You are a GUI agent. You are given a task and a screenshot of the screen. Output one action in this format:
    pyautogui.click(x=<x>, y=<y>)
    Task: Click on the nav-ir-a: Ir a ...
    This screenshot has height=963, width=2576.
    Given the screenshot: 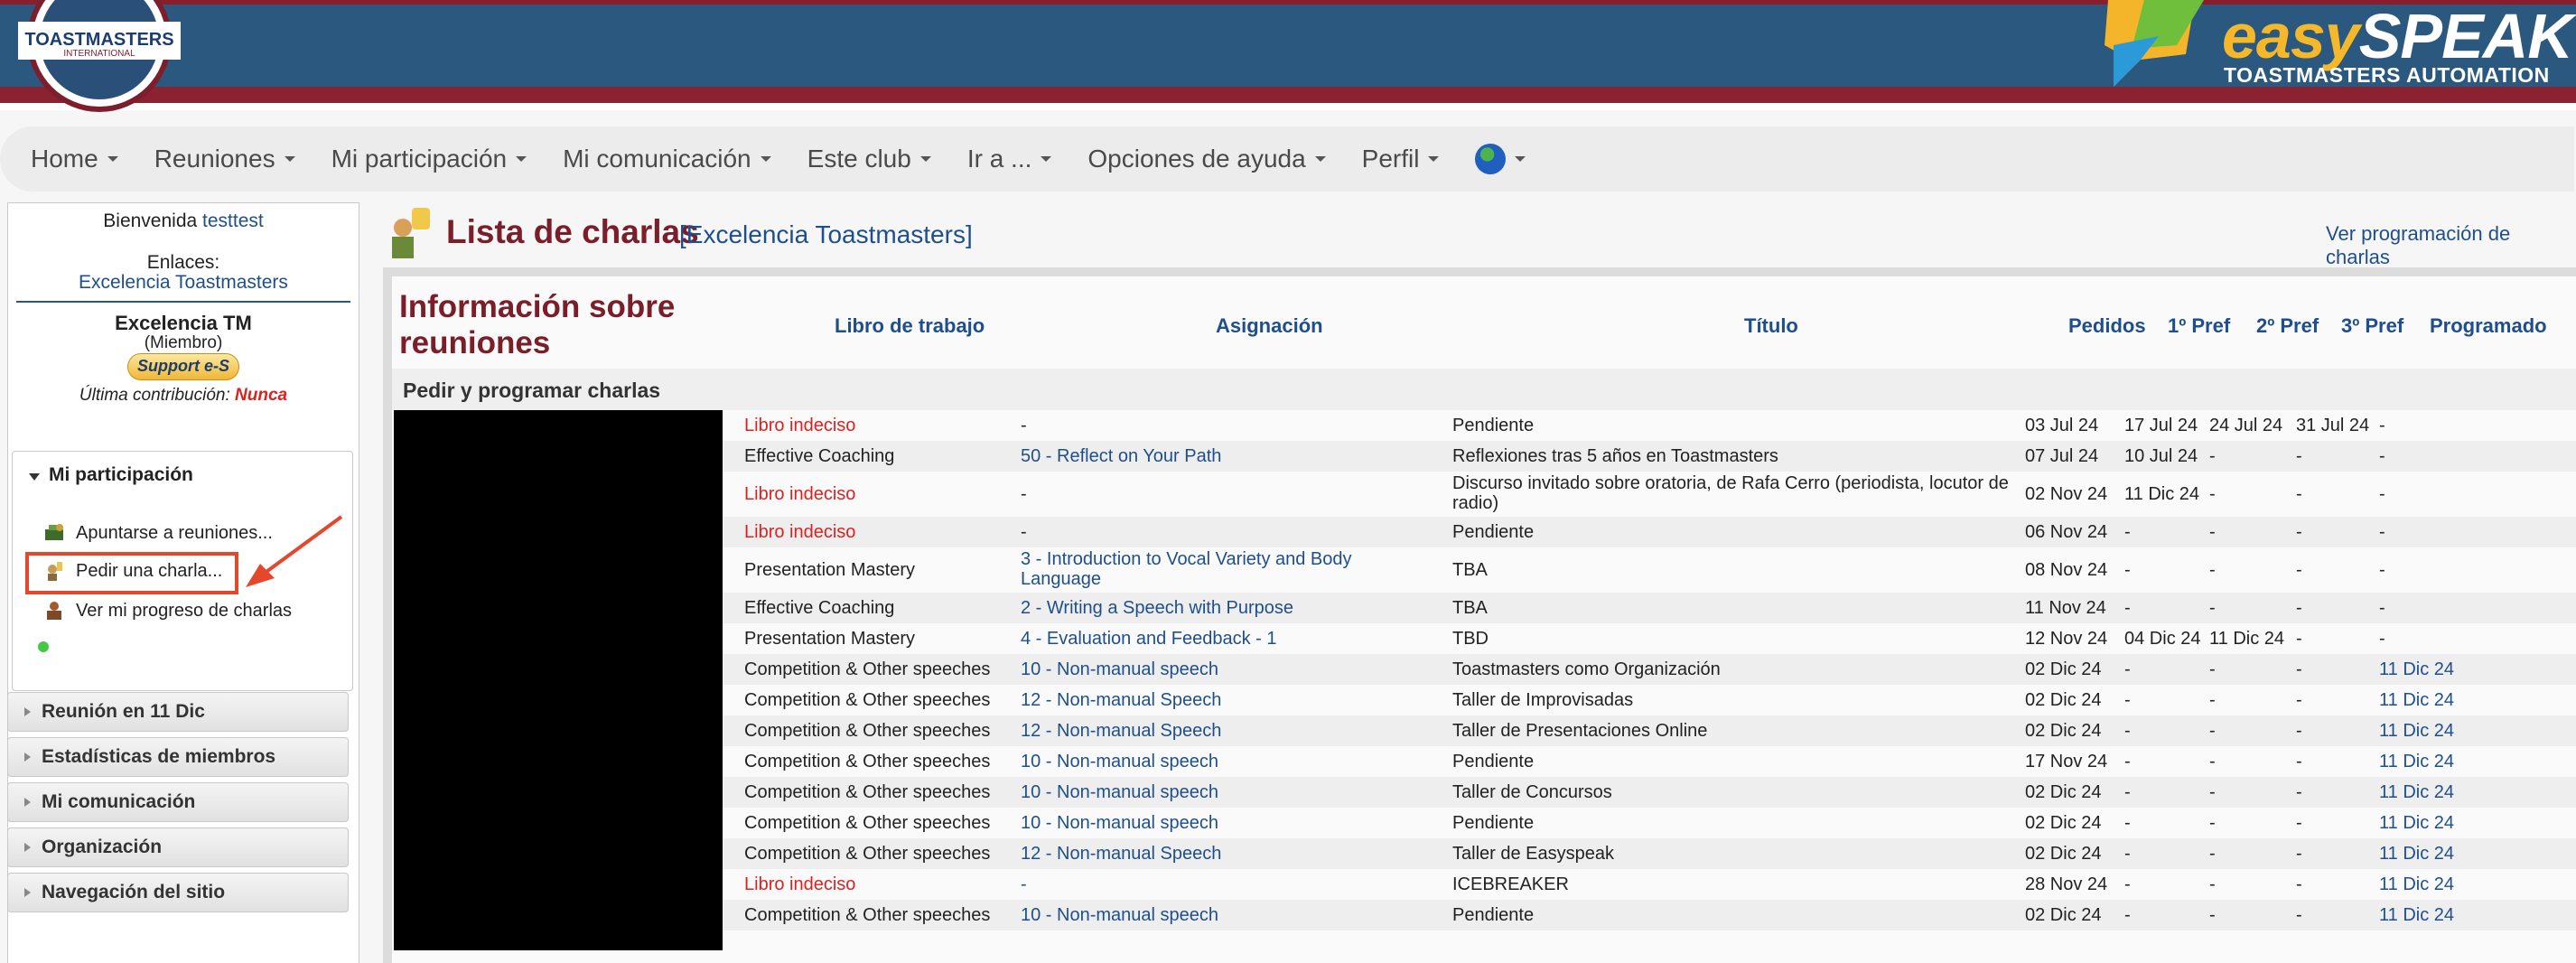 What is the action you would take?
    pyautogui.click(x=1010, y=159)
    